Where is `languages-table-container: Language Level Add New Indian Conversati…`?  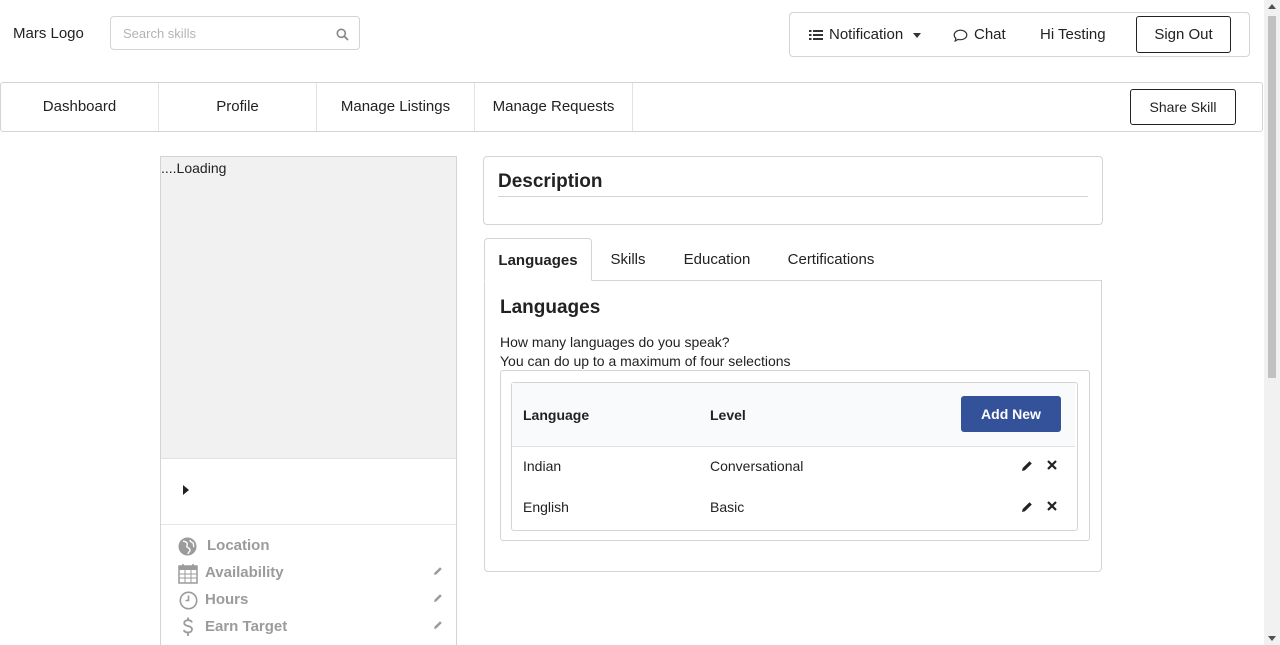
languages-table-container: Language Level Add New Indian Conversati… is located at coordinates (795, 455).